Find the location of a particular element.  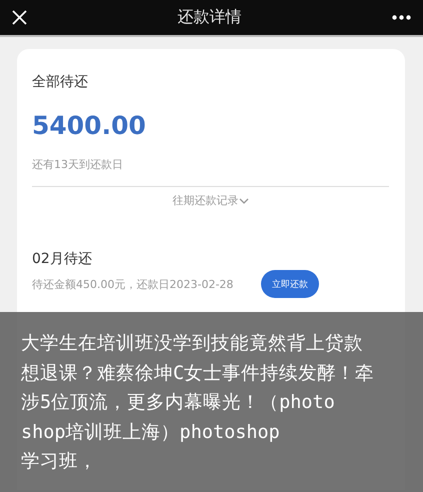

installment-detail: 待还金额450.00元，还款日2023-02-28 is located at coordinates (133, 284).